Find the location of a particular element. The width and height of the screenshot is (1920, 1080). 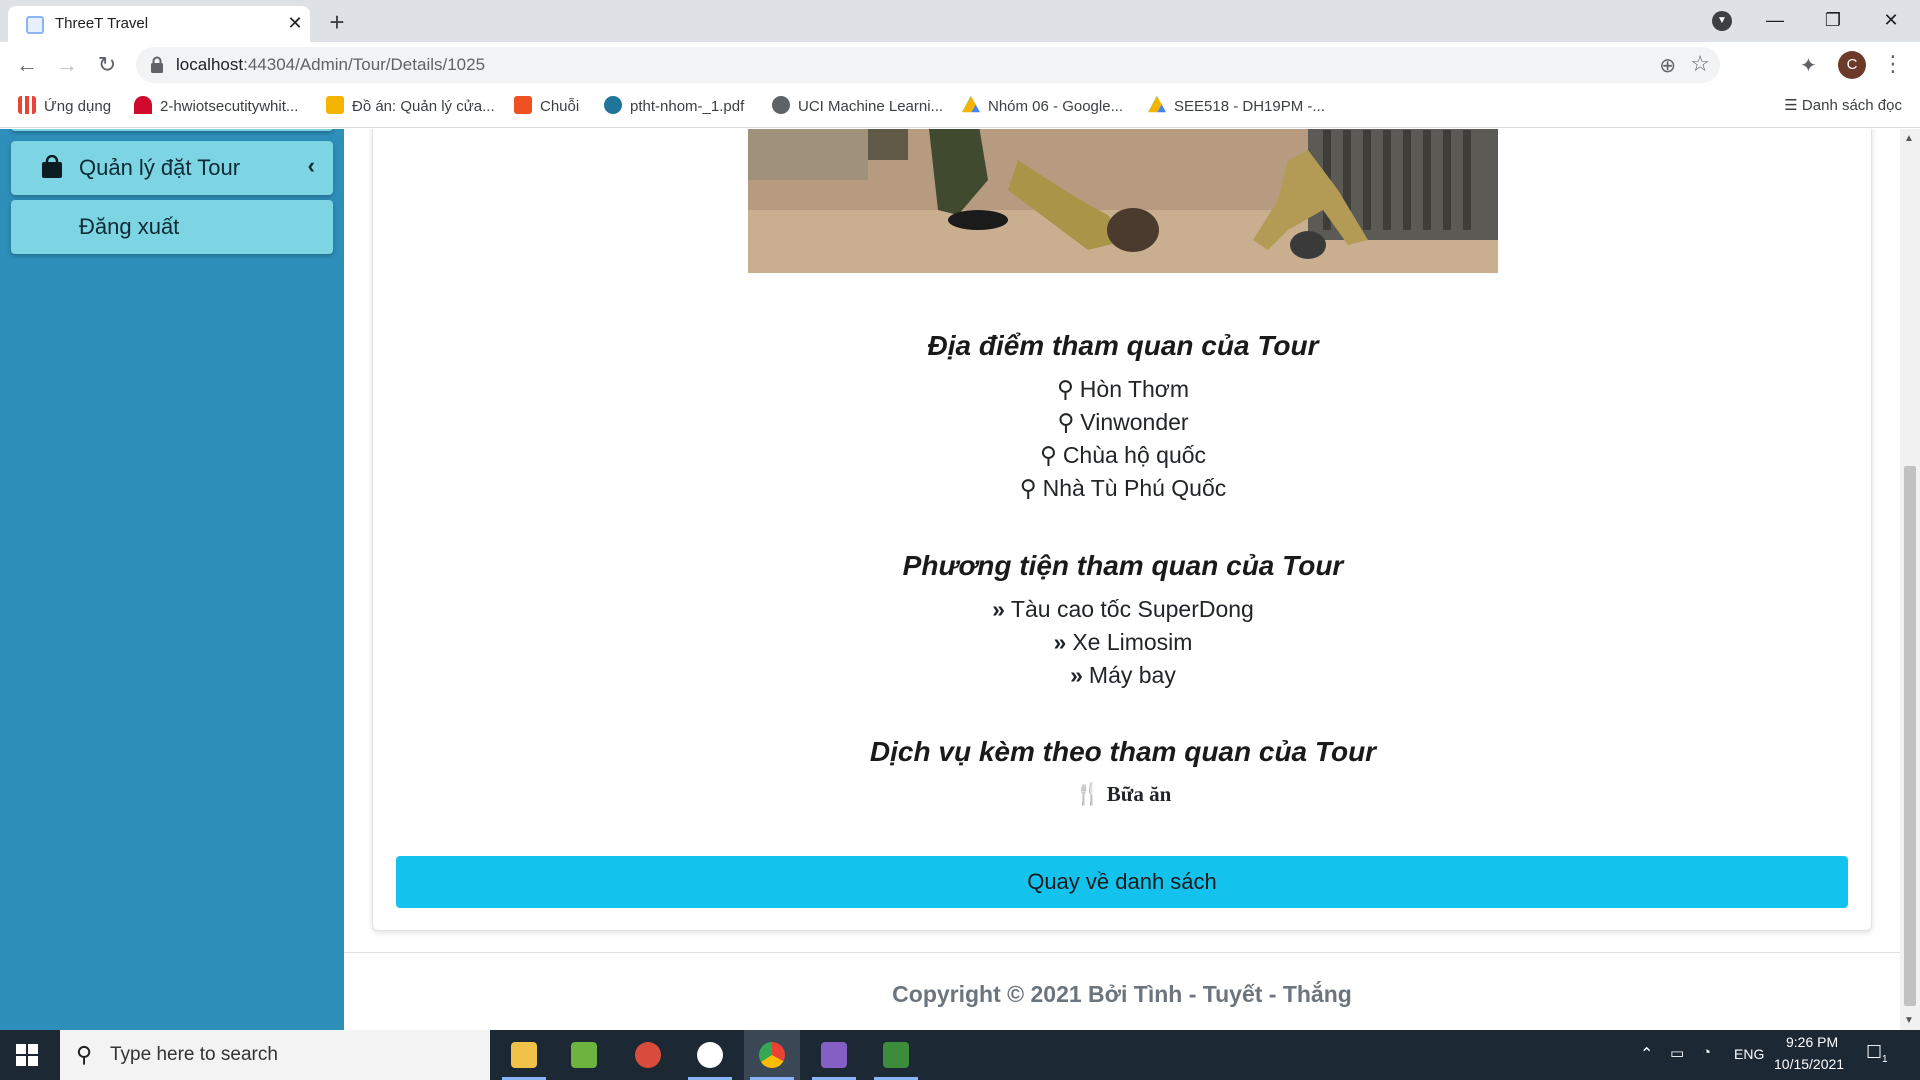

bookmark-item: Chuỗi is located at coordinates (546, 108).